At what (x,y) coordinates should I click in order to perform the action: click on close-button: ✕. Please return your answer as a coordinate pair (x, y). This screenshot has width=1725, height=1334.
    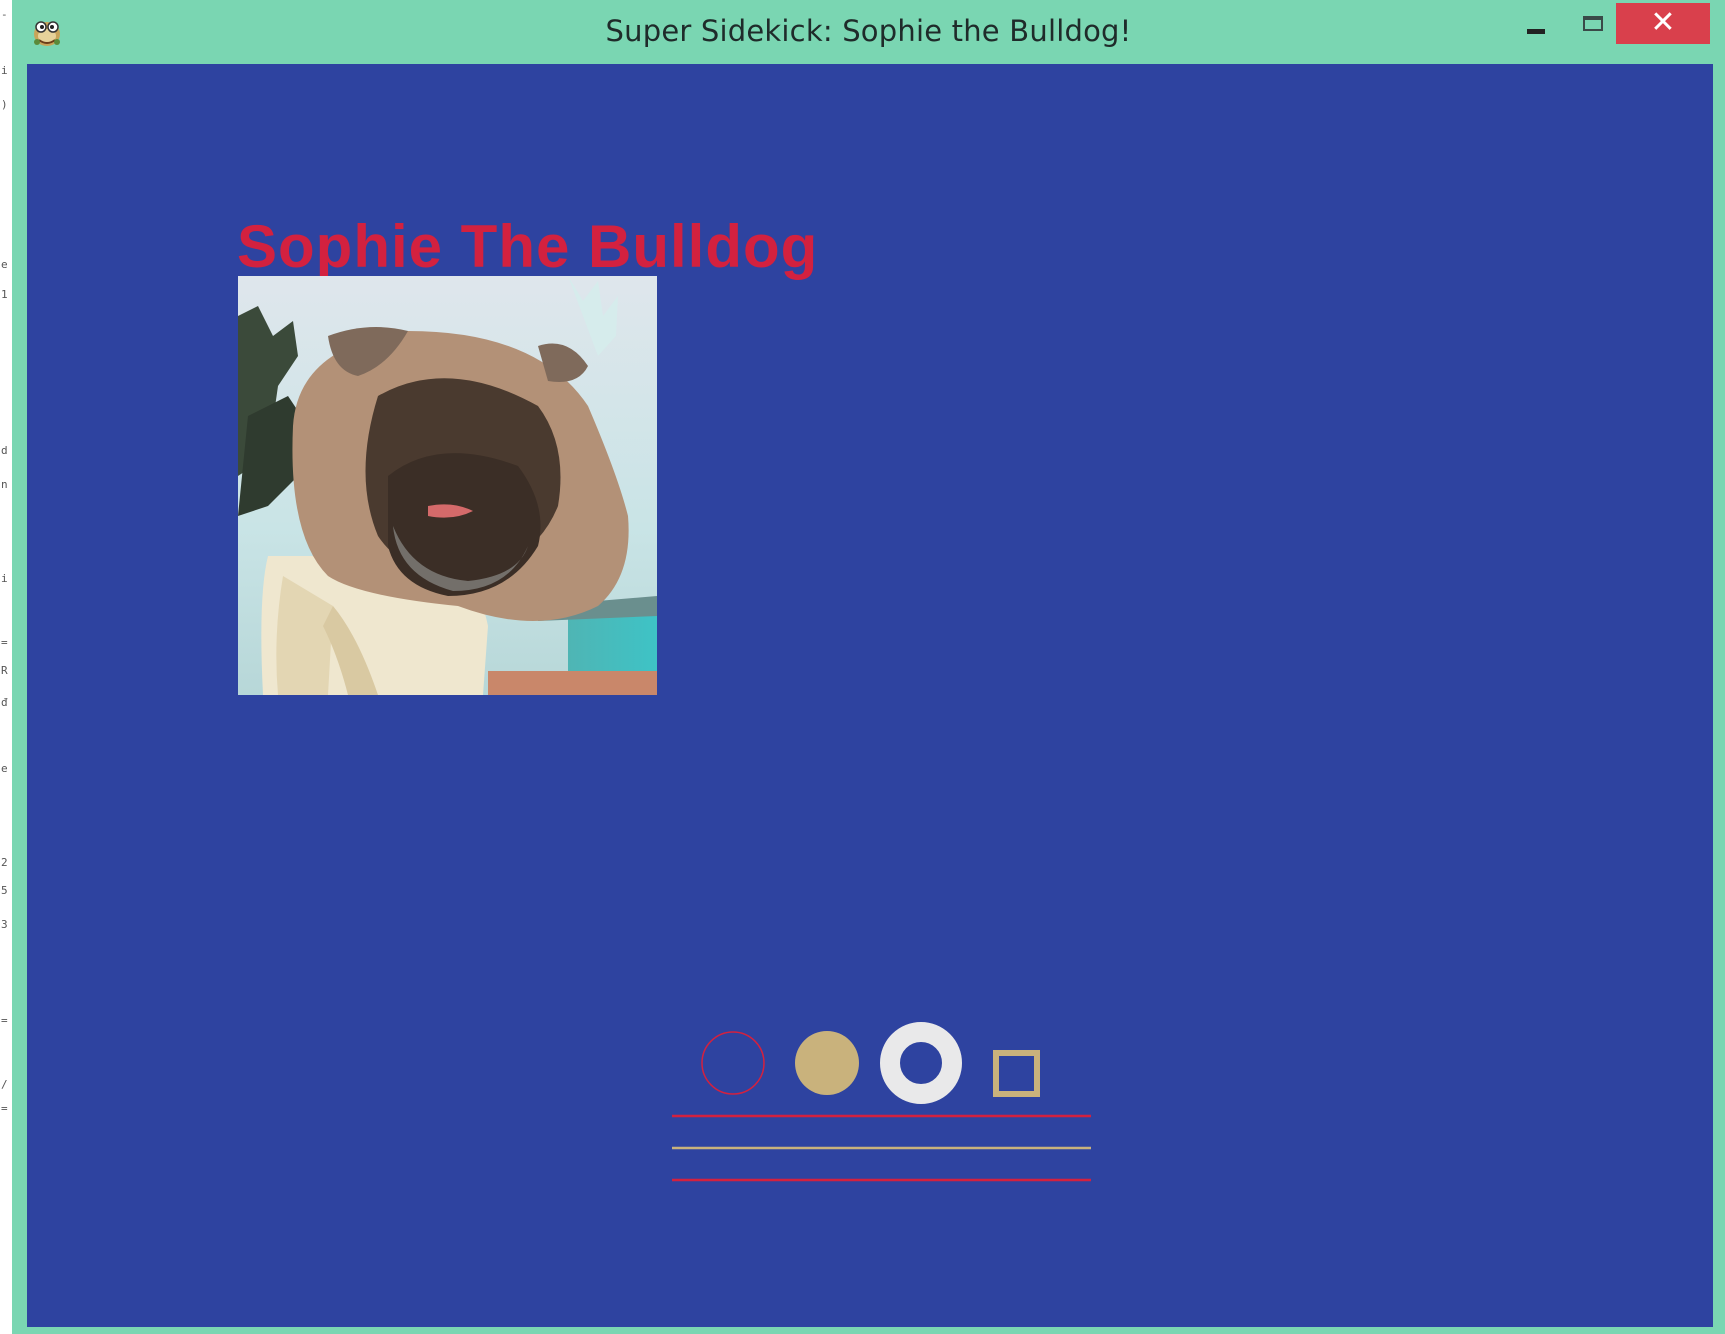
    Looking at the image, I should click on (1663, 23).